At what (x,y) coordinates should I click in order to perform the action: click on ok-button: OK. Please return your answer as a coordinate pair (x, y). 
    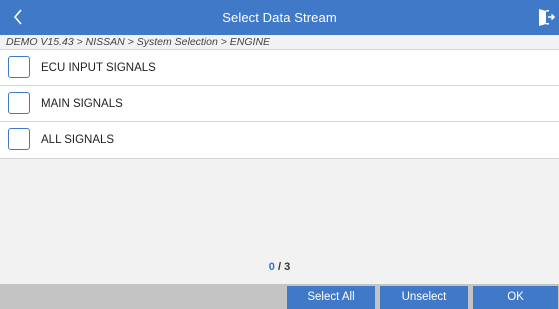
    Looking at the image, I should click on (515, 297).